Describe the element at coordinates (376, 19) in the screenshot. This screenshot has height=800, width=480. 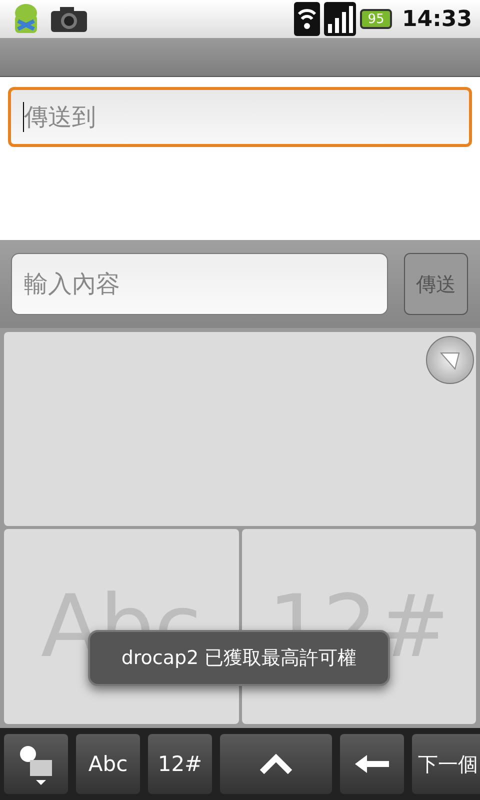
I see `battery-icon: 95` at that location.